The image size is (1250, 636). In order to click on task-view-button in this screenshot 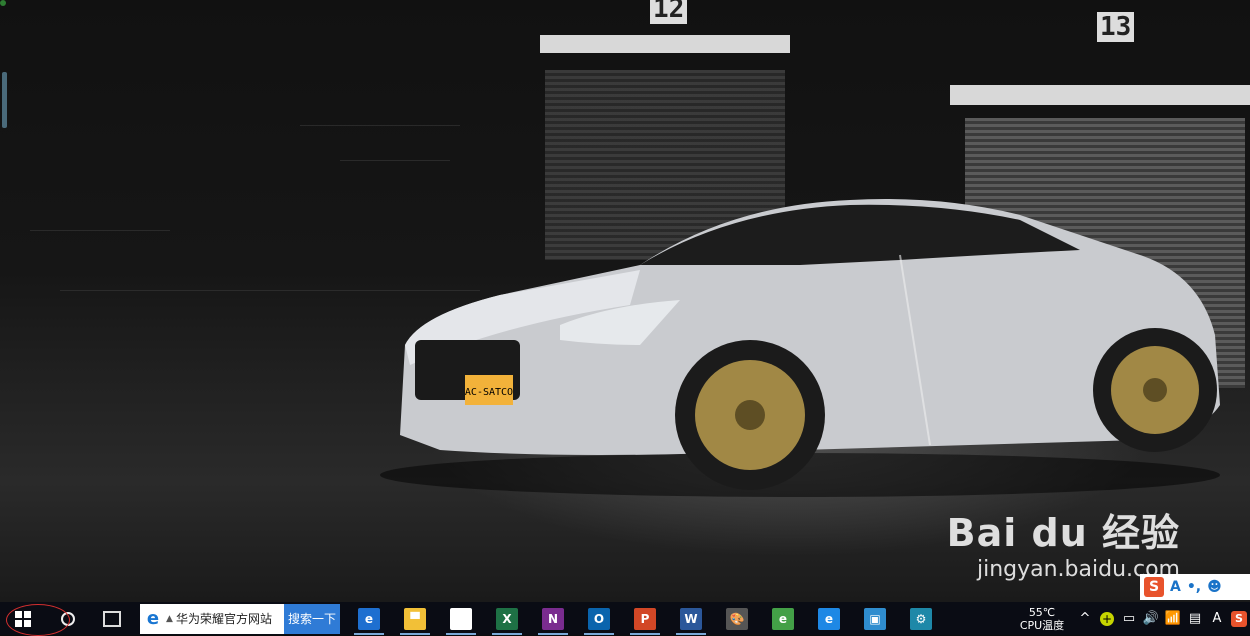, I will do `click(112, 618)`.